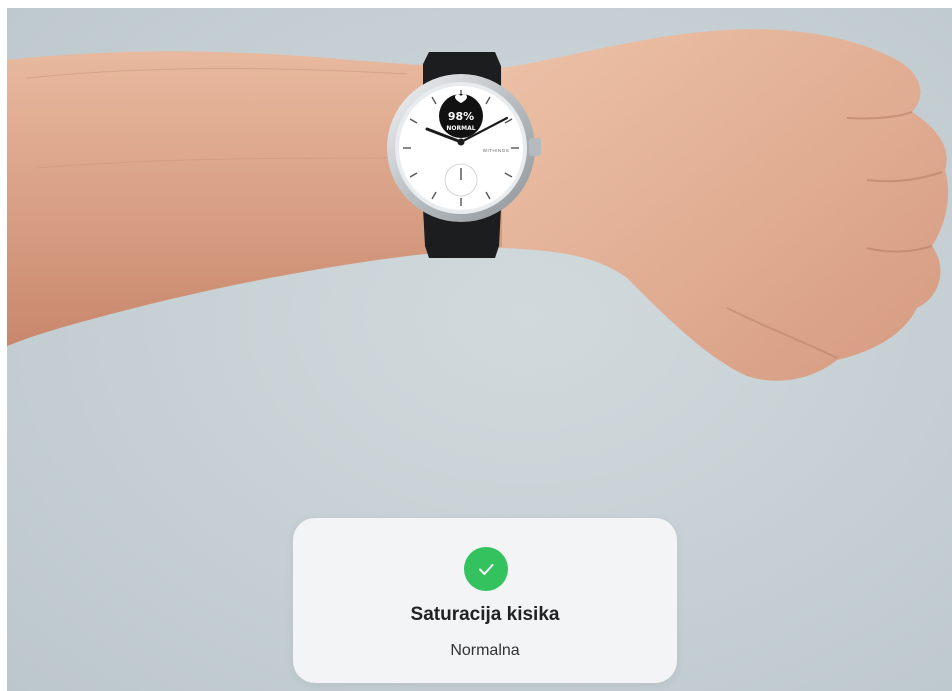 Image resolution: width=952 pixels, height=691 pixels. I want to click on card-status-value: Normalna, so click(485, 650).